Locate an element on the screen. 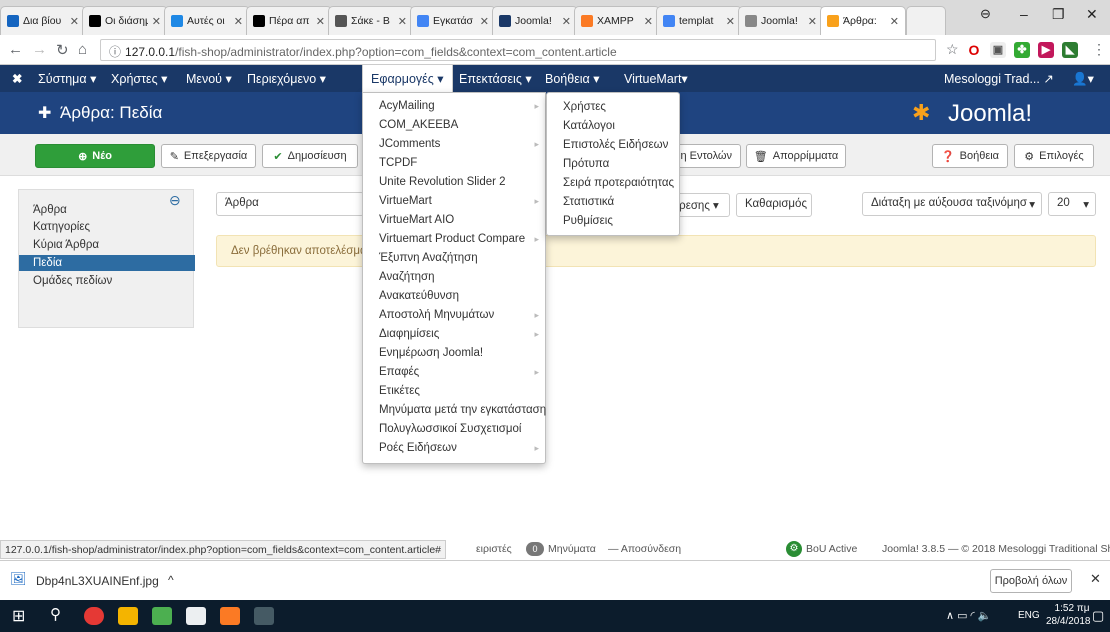  browser-tab-active: Άρθρα: ✕ is located at coordinates (863, 20).